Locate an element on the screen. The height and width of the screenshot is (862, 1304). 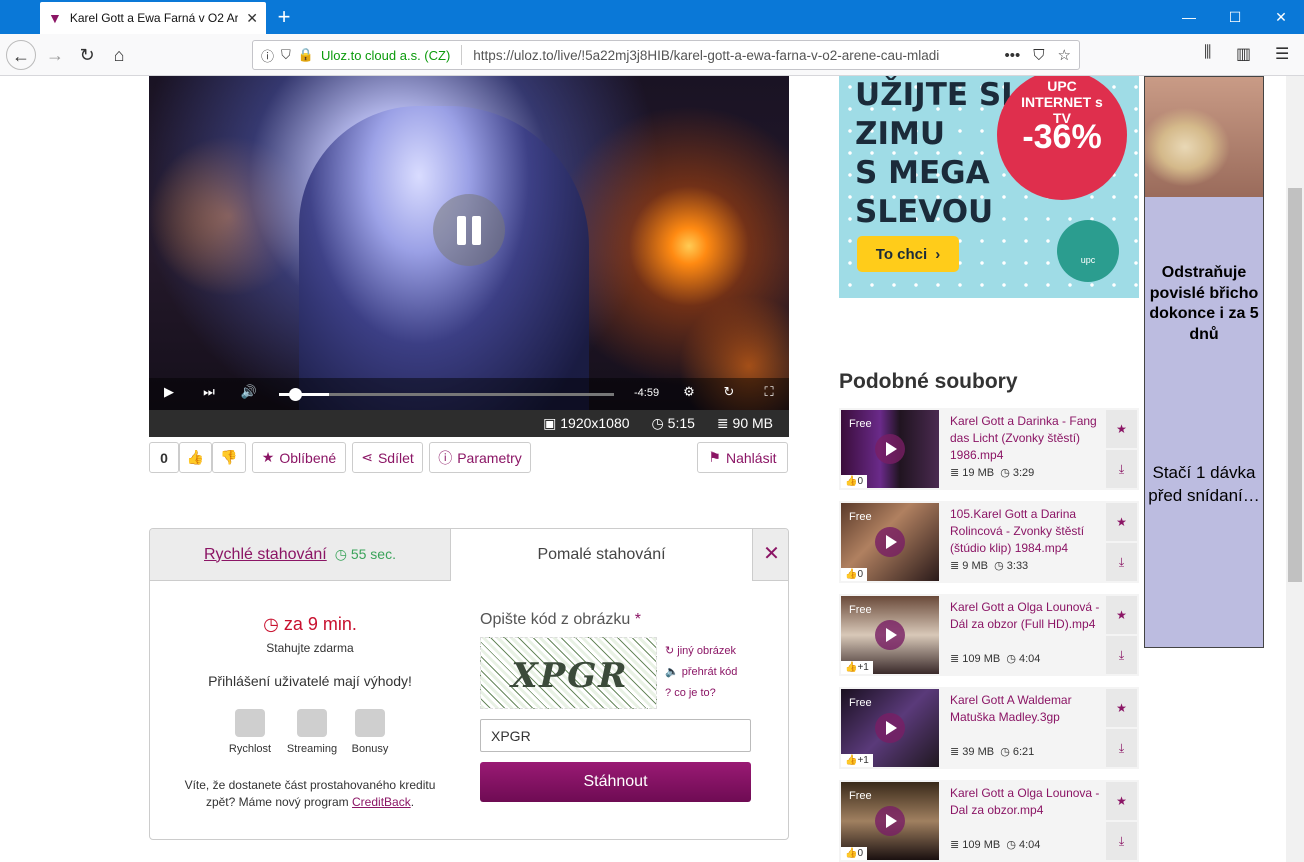
chevron-right-icon: › is located at coordinates (938, 254).